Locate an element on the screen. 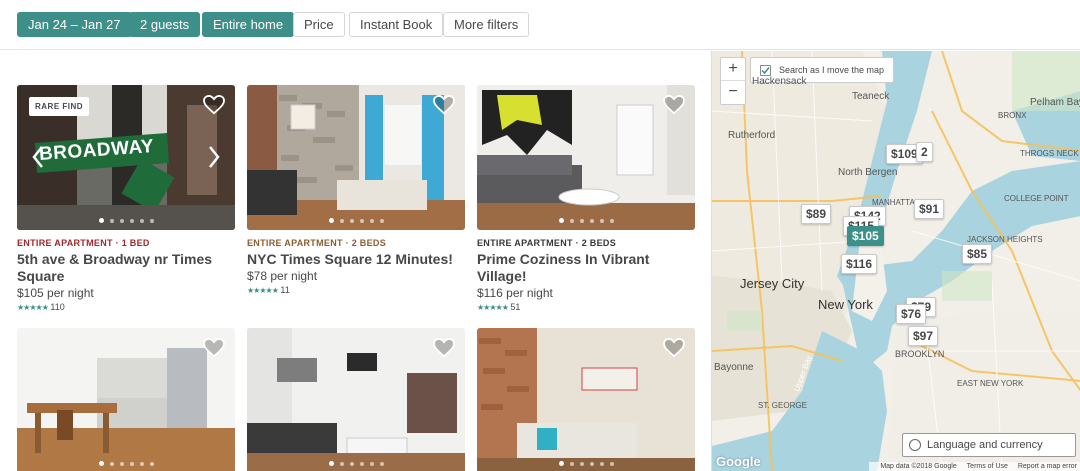 The image size is (1080, 471). map-label: Rutherford is located at coordinates (752, 135).